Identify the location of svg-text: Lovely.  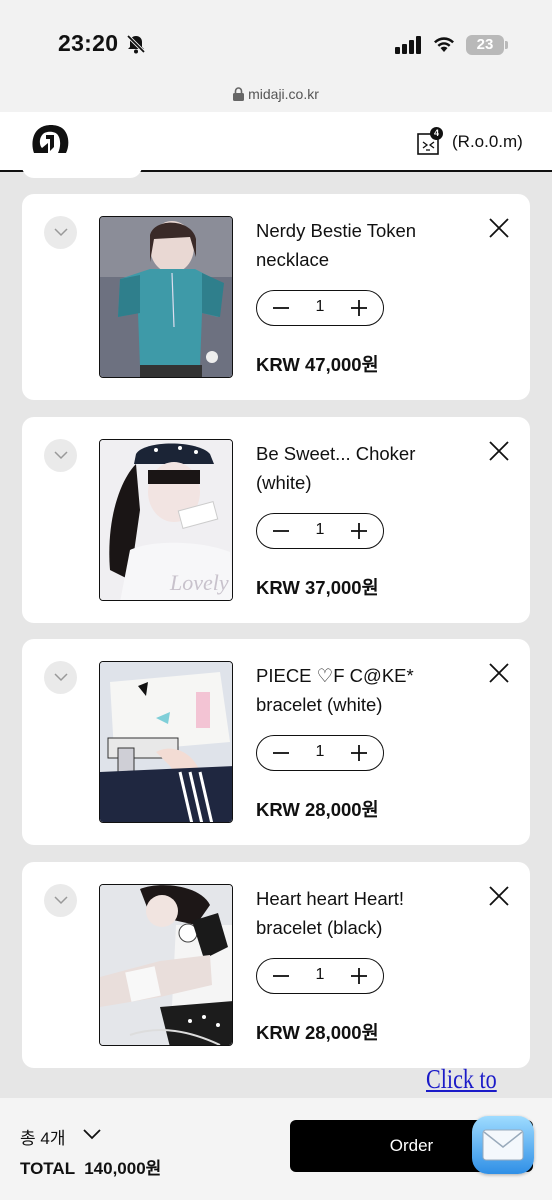
(199, 582).